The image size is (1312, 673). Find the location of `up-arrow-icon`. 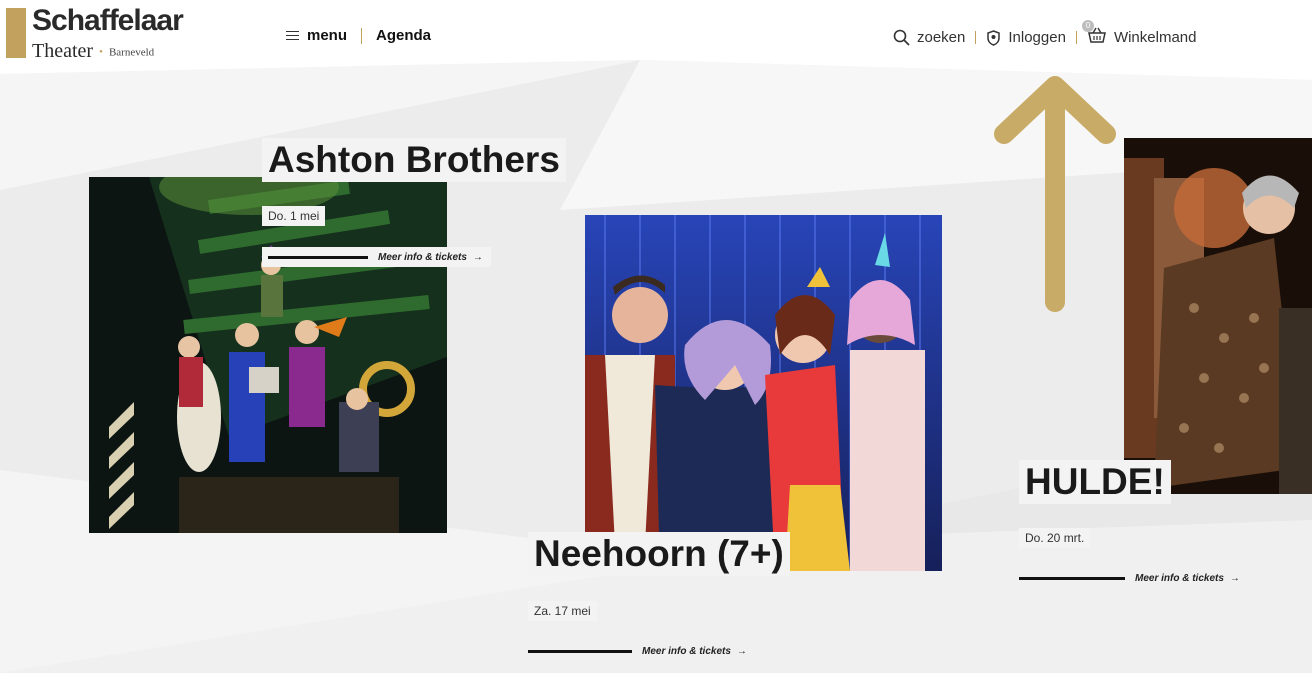

up-arrow-icon is located at coordinates (1055, 194).